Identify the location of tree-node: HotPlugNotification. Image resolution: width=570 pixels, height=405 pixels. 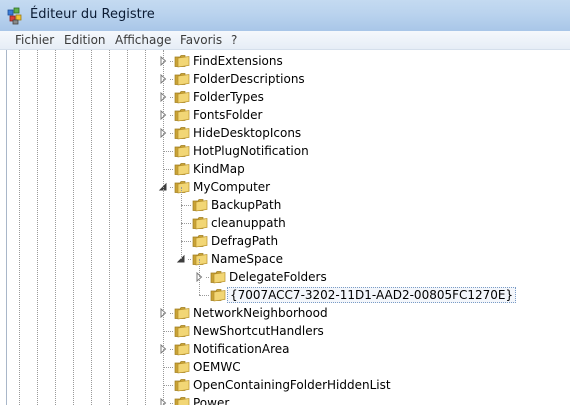
(288, 151).